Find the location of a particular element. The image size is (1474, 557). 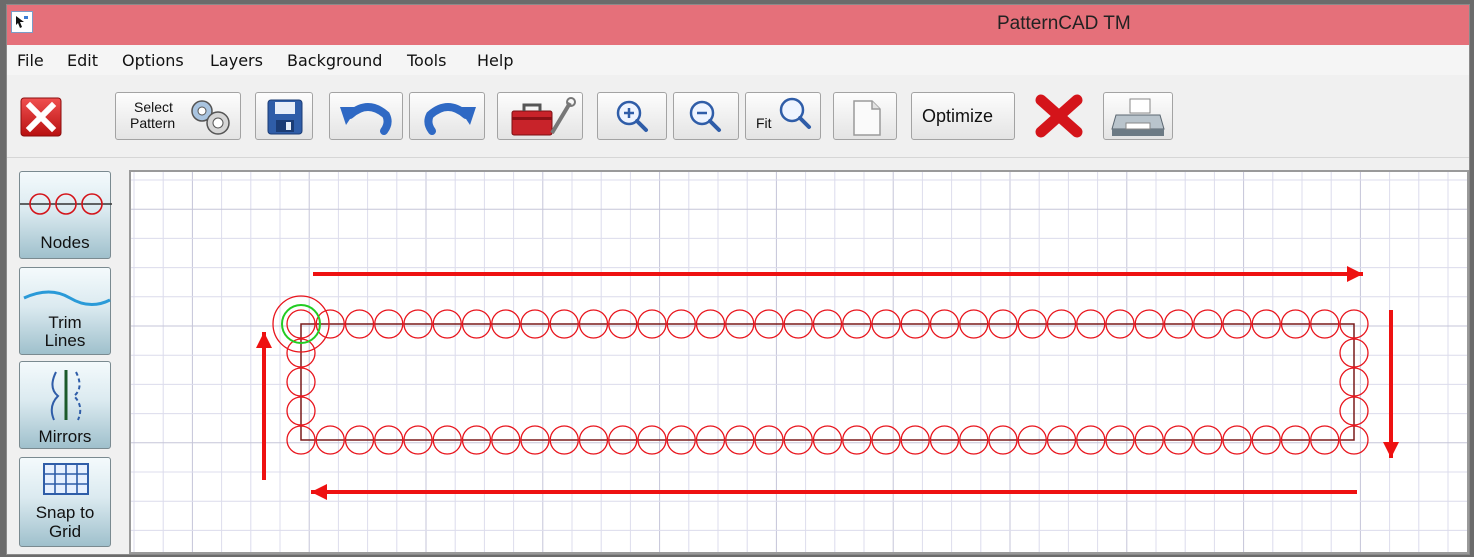

snap-to-grid-label-line2: Grid is located at coordinates (65, 531).